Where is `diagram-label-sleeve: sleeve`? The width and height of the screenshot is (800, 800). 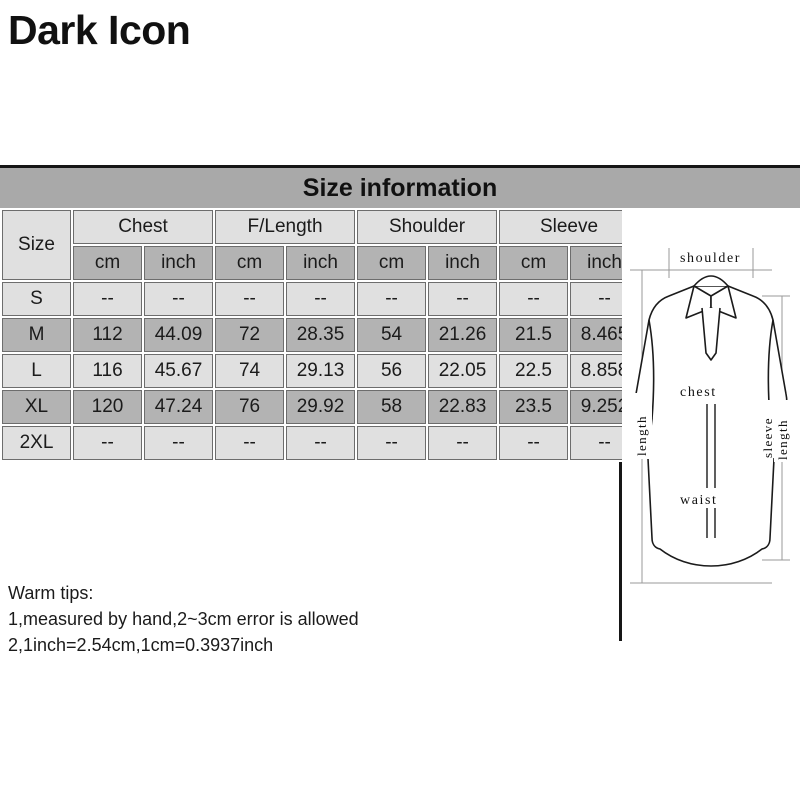 diagram-label-sleeve: sleeve is located at coordinates (767, 437).